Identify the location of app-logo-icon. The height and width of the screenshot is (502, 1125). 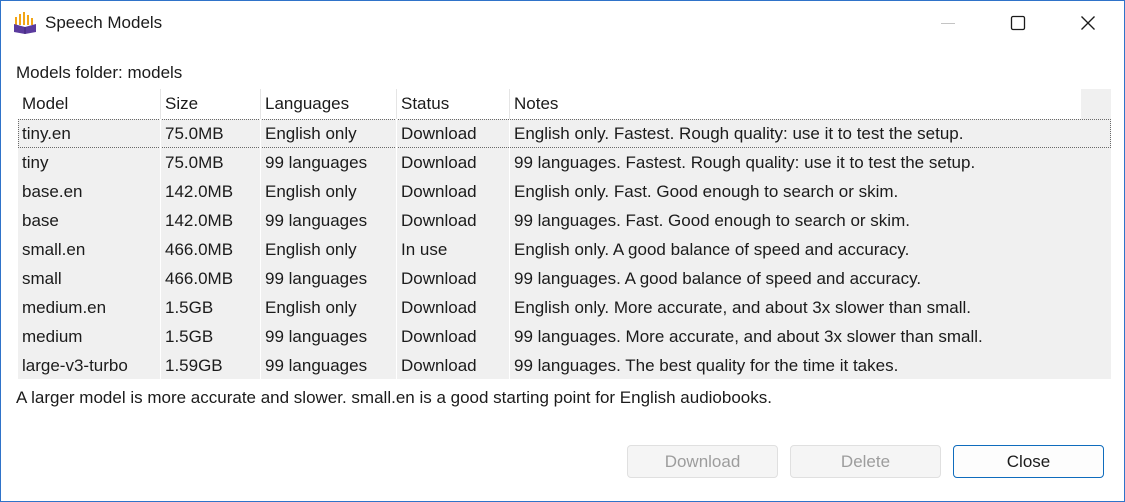
(25, 23).